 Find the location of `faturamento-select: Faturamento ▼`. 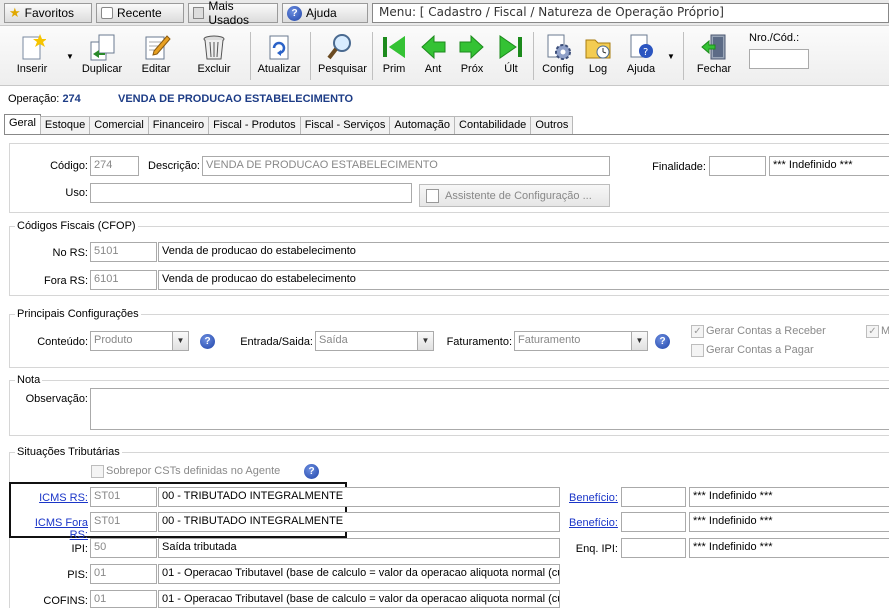

faturamento-select: Faturamento ▼ is located at coordinates (581, 341).